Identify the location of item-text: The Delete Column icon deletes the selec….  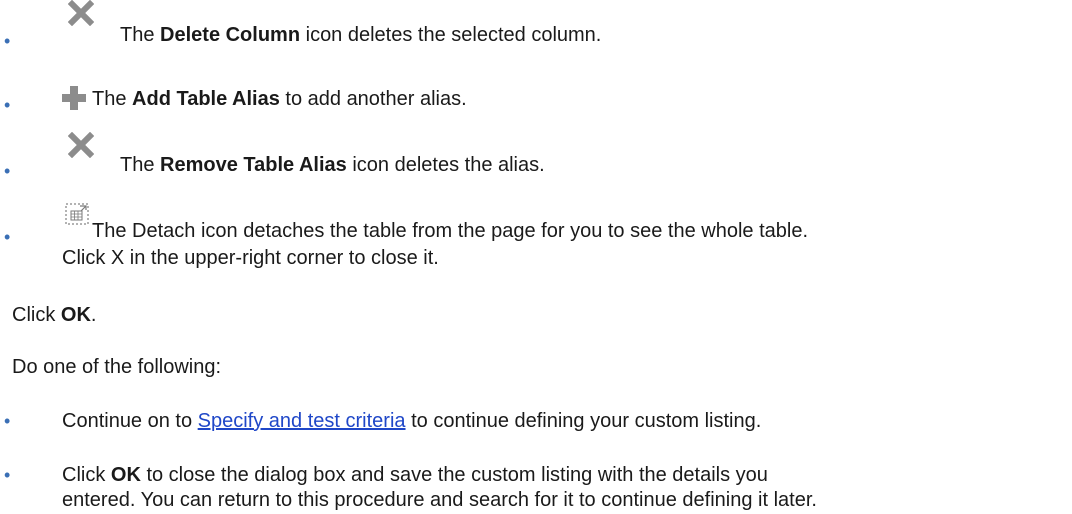
(361, 35).